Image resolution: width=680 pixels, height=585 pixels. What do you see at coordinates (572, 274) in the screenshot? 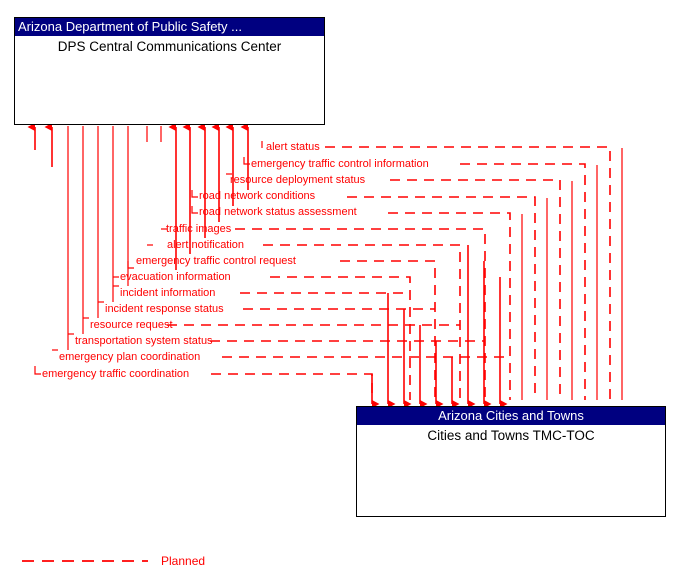
I see `flow-lines-to-cities-box` at bounding box center [572, 274].